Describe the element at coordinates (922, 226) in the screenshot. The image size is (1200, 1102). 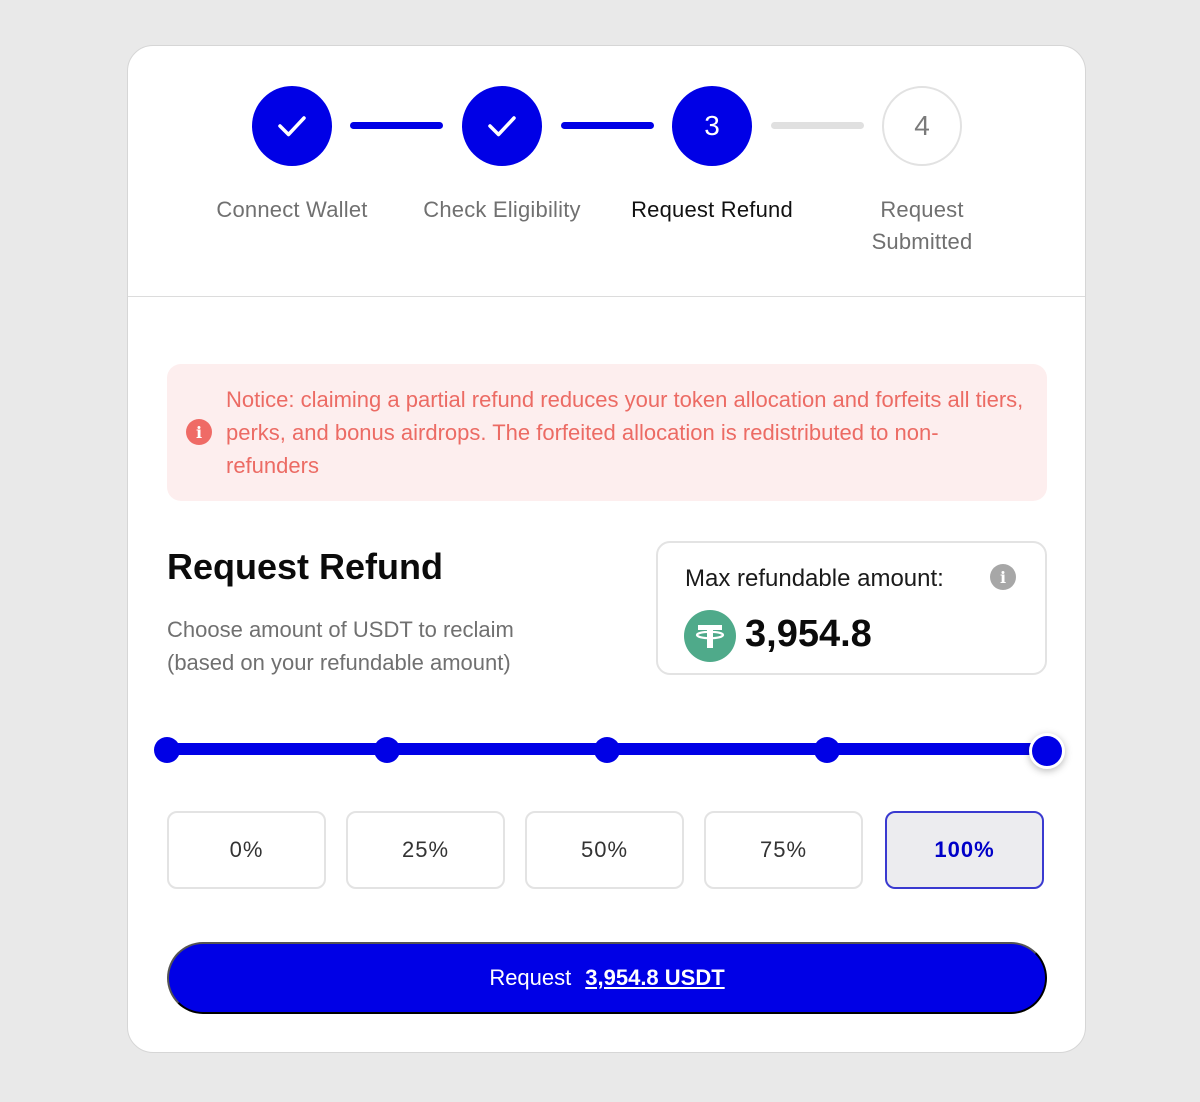
I see `step-4-label: Request Submitted` at that location.